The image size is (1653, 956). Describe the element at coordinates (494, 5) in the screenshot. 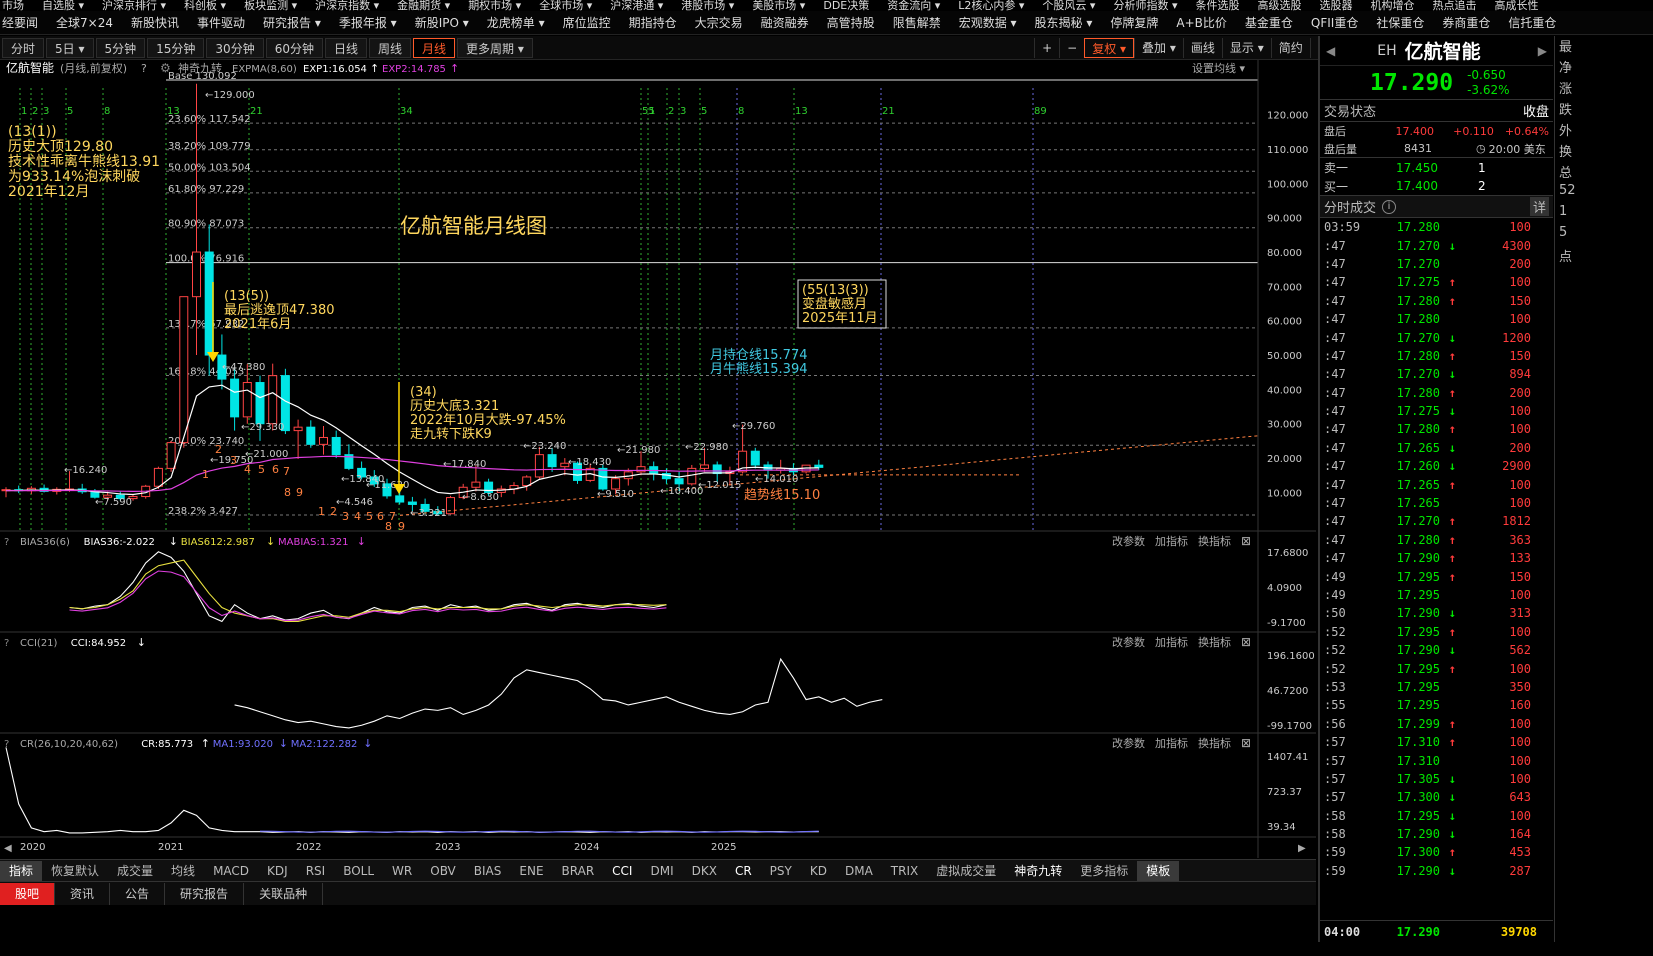

I see `menu-item: 期权市场 ▾` at that location.